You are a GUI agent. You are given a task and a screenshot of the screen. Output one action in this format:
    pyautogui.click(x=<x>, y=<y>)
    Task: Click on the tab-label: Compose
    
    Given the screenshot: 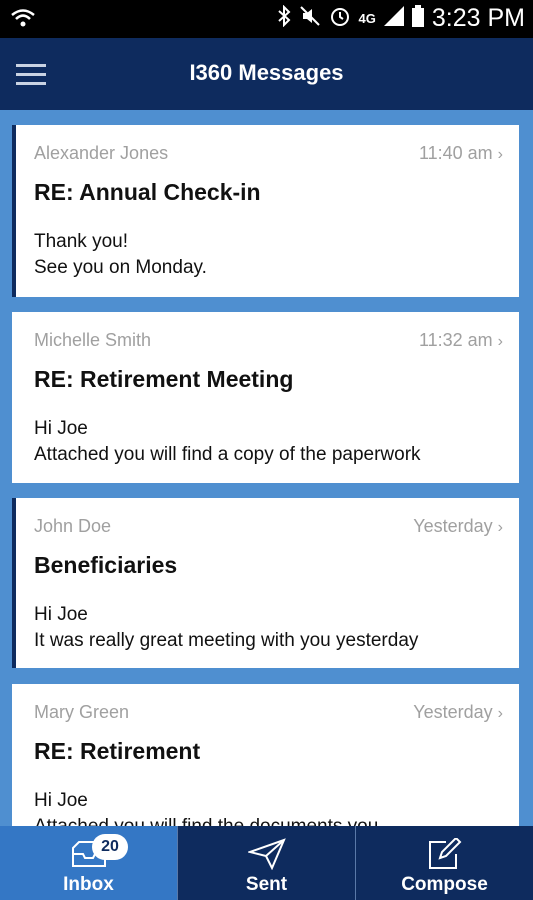 What is the action you would take?
    pyautogui.click(x=444, y=884)
    